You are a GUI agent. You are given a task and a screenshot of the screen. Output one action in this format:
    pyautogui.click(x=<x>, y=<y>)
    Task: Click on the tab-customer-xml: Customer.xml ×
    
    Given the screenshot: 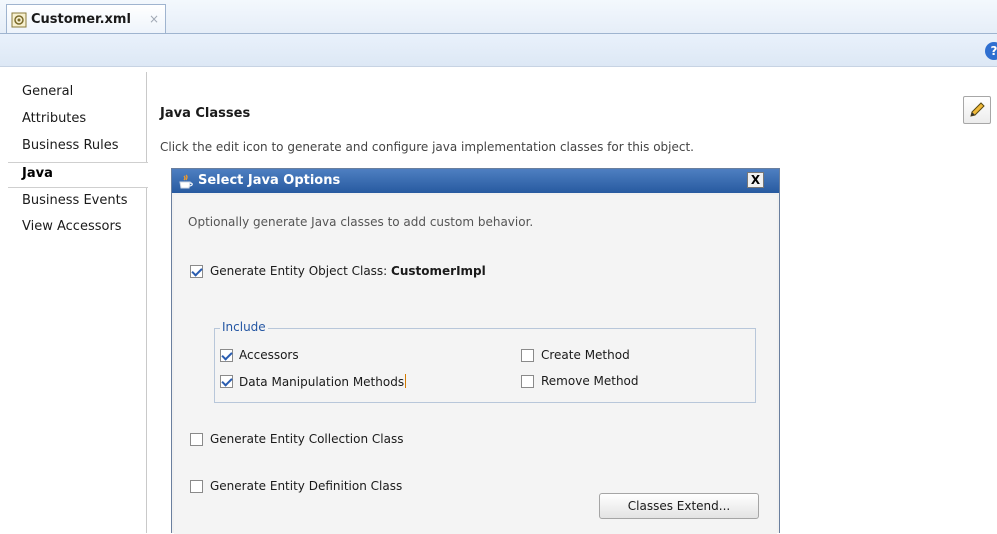 What is the action you would take?
    pyautogui.click(x=86, y=18)
    